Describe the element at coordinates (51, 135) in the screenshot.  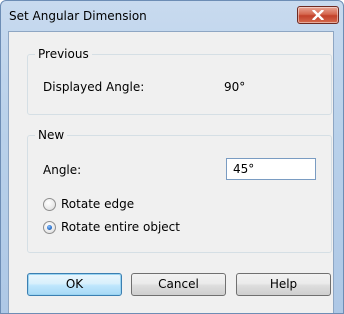
I see `new-group-legend: New` at that location.